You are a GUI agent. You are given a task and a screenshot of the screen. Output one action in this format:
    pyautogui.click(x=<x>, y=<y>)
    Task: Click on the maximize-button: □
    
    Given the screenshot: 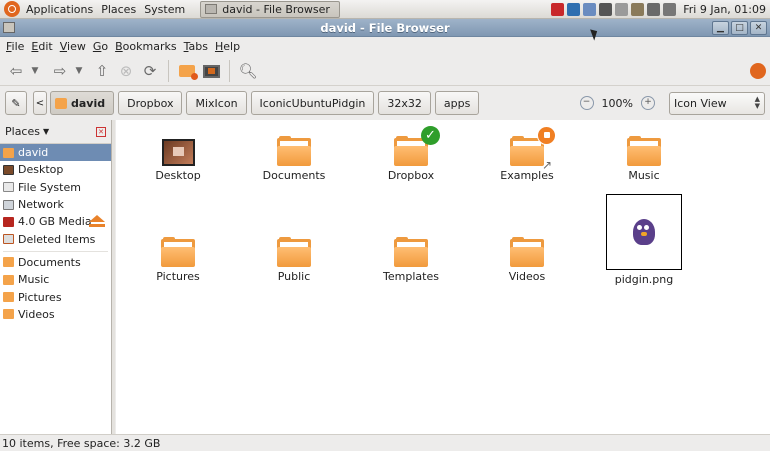 What is the action you would take?
    pyautogui.click(x=739, y=28)
    